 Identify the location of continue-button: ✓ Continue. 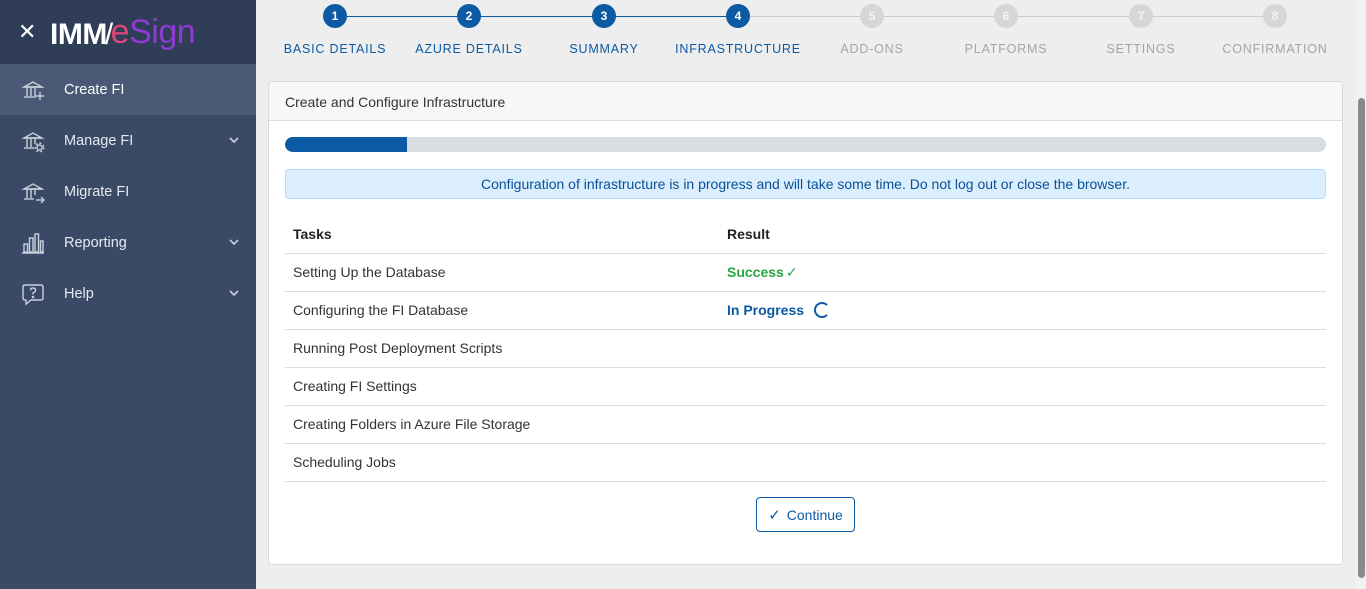
(805, 514).